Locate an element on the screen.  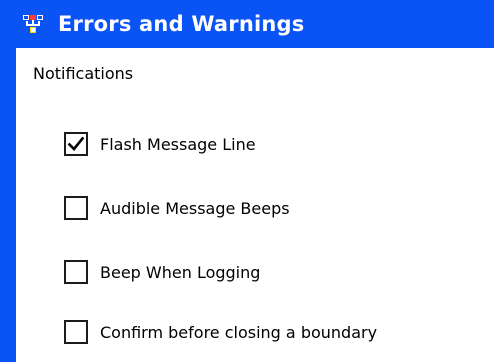
network-settings-icon is located at coordinates (33, 24).